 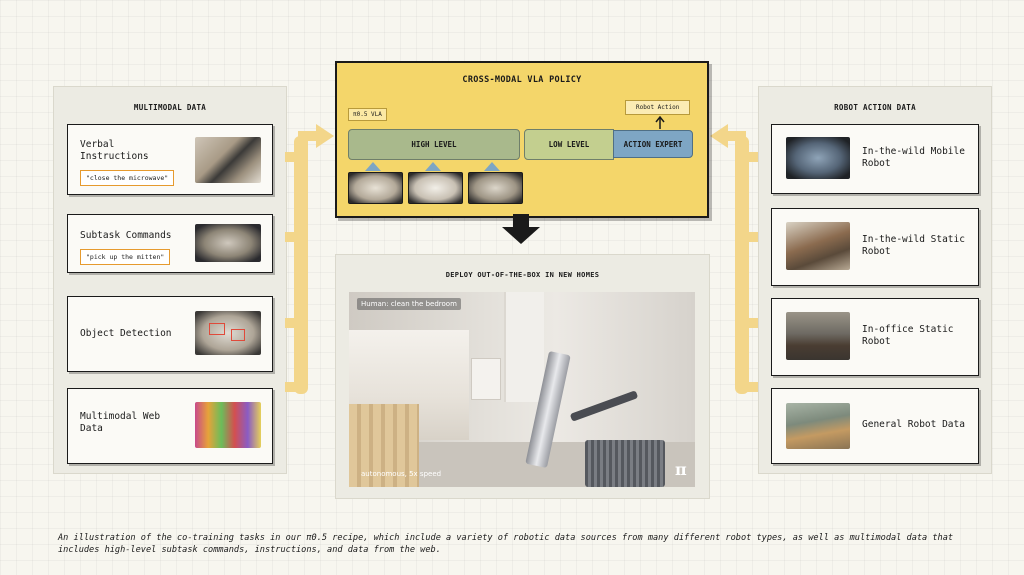 I want to click on action-expert-block: ACTION EXPERT, so click(x=653, y=144).